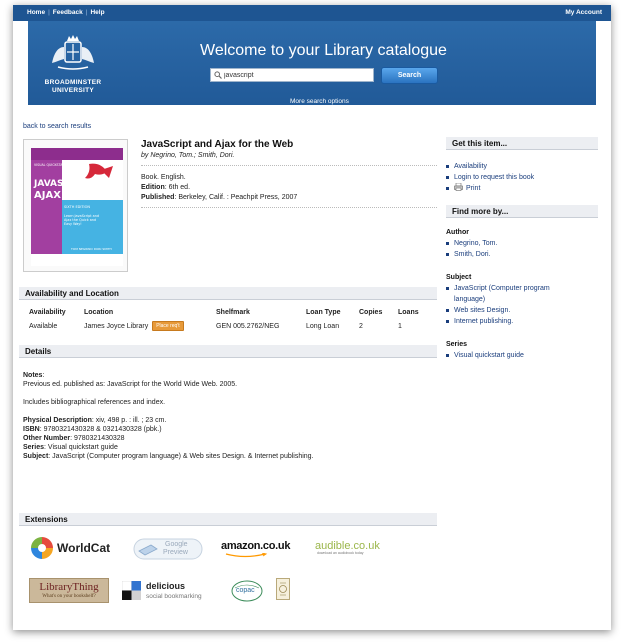 This screenshot has height=644, width=624. I want to click on librarything-label: LibraryThing, so click(69, 587).